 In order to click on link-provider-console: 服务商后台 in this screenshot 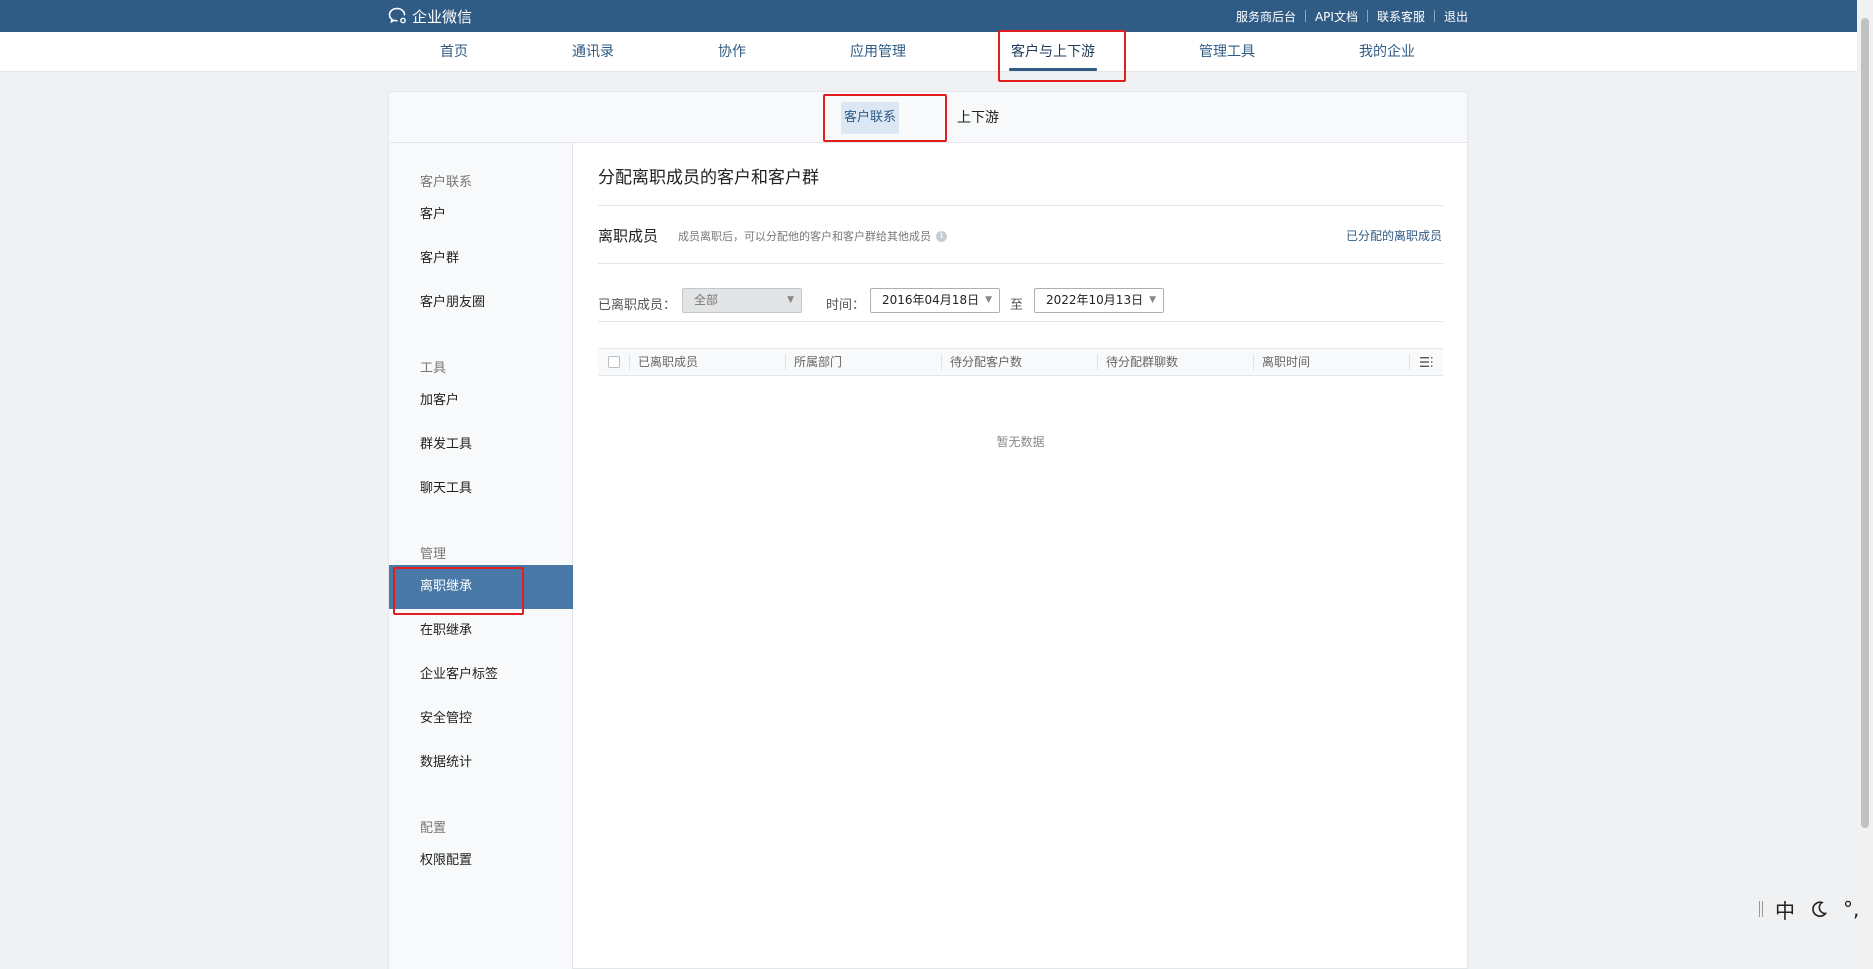, I will do `click(1266, 16)`.